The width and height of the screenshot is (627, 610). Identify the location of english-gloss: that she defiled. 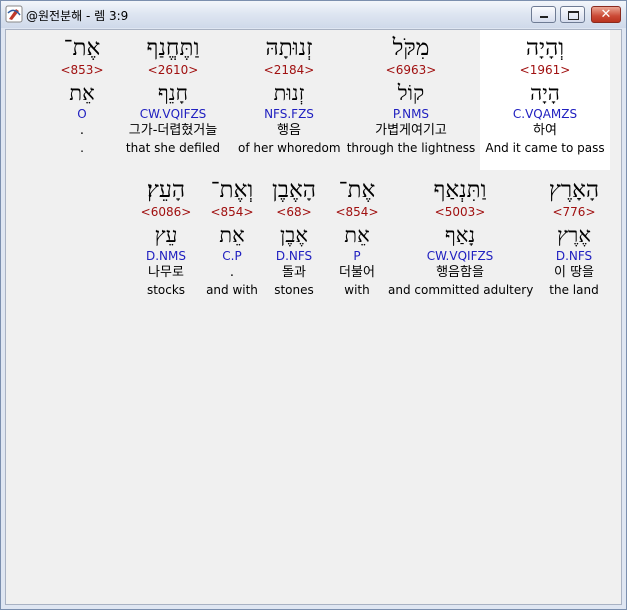
(173, 148).